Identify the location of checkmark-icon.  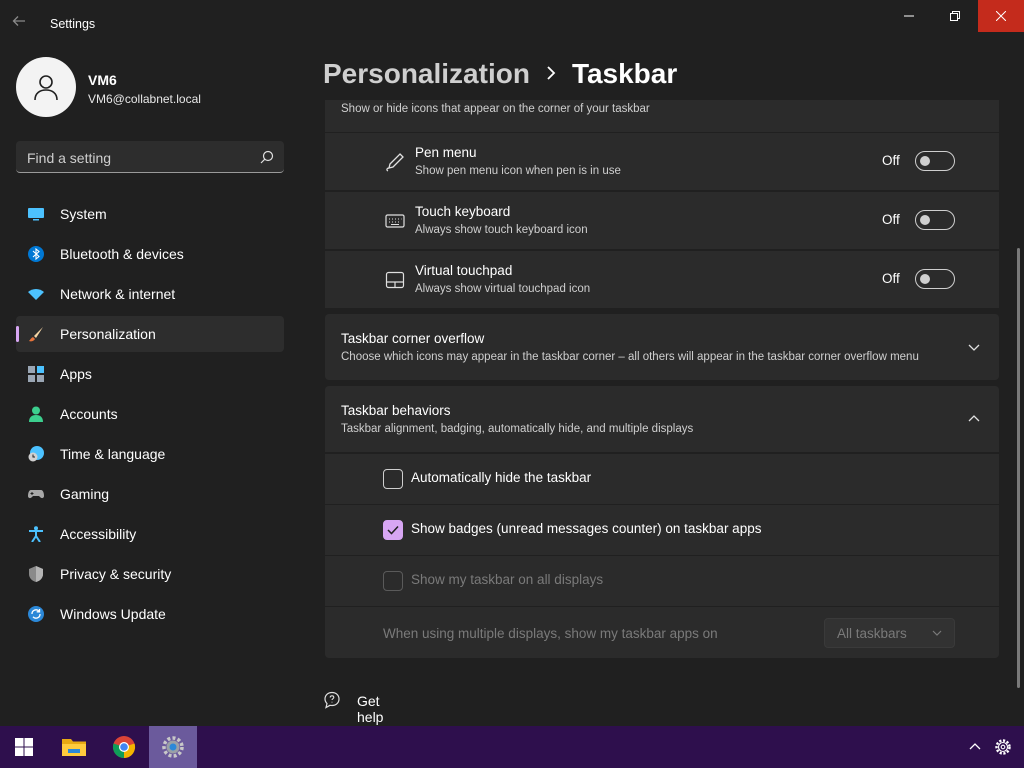
(393, 530).